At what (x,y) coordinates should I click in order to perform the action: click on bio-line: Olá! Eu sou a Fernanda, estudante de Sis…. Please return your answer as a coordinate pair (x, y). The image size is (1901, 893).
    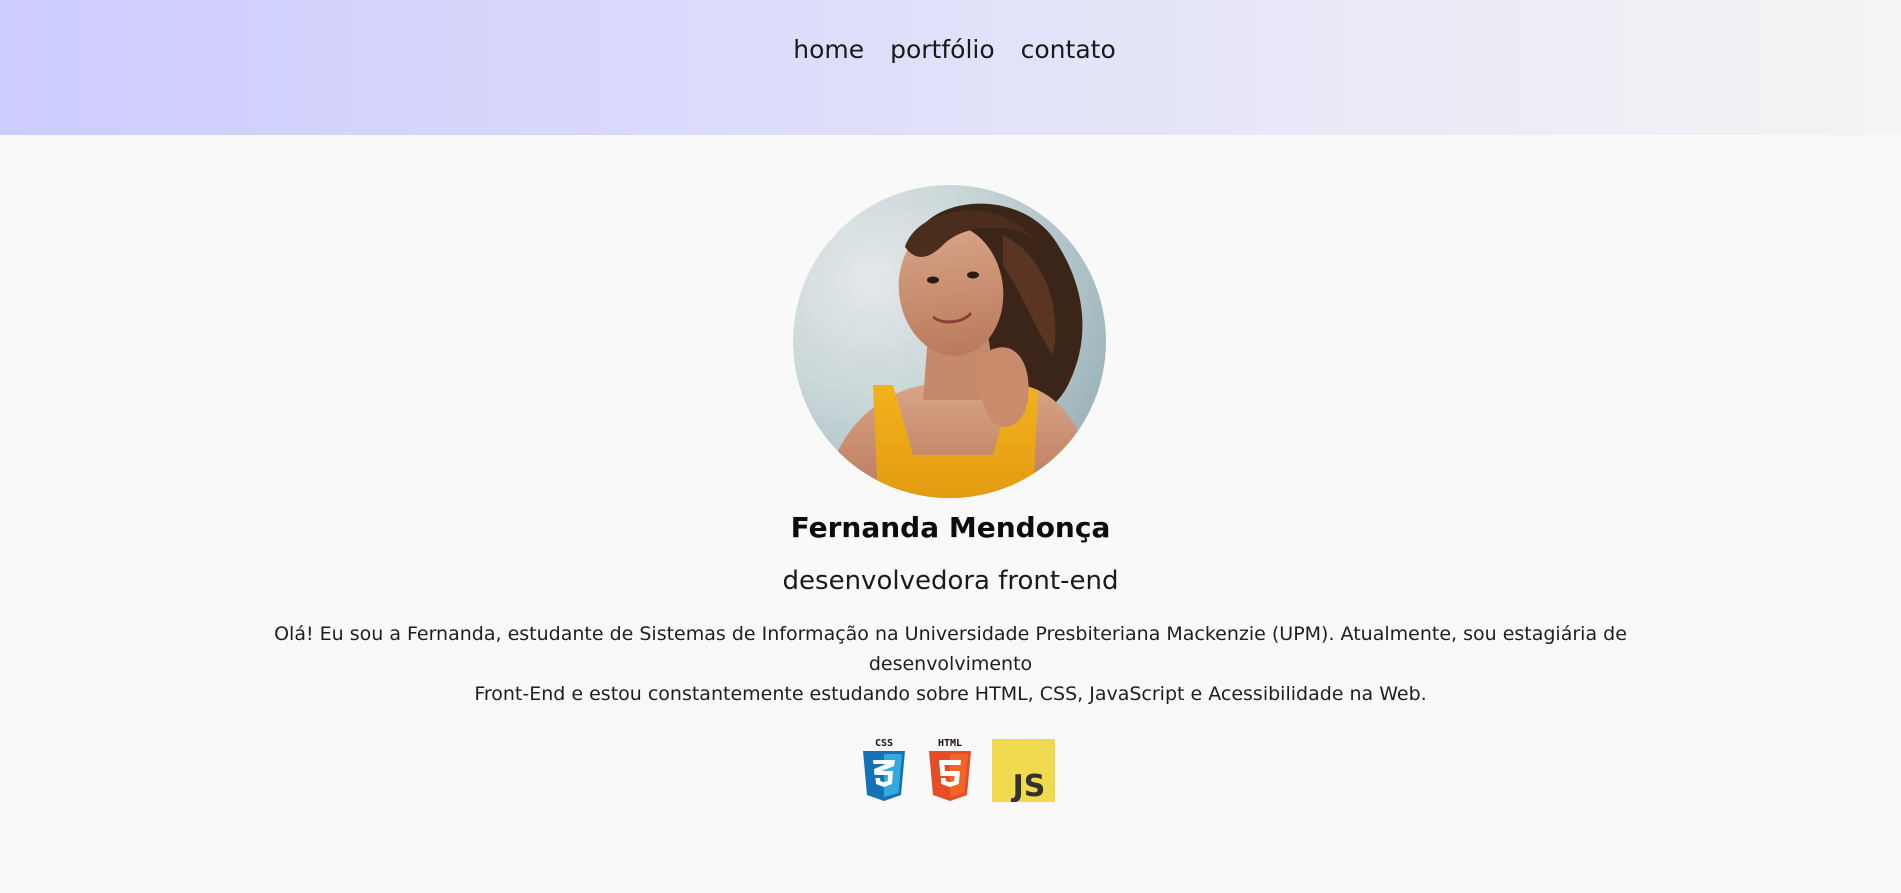
    Looking at the image, I should click on (950, 649).